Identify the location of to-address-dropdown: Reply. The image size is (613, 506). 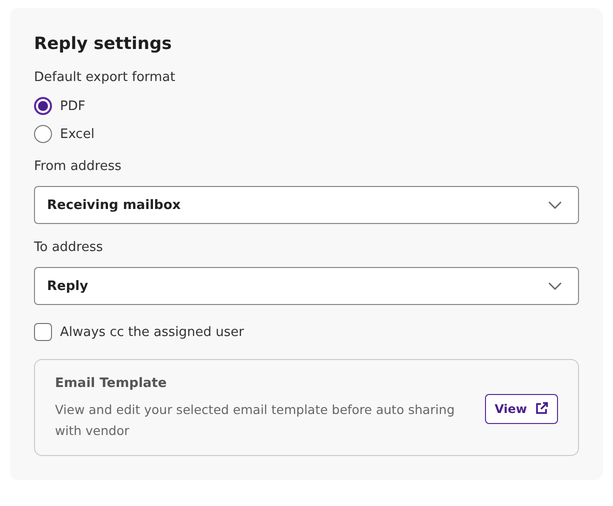
(306, 286).